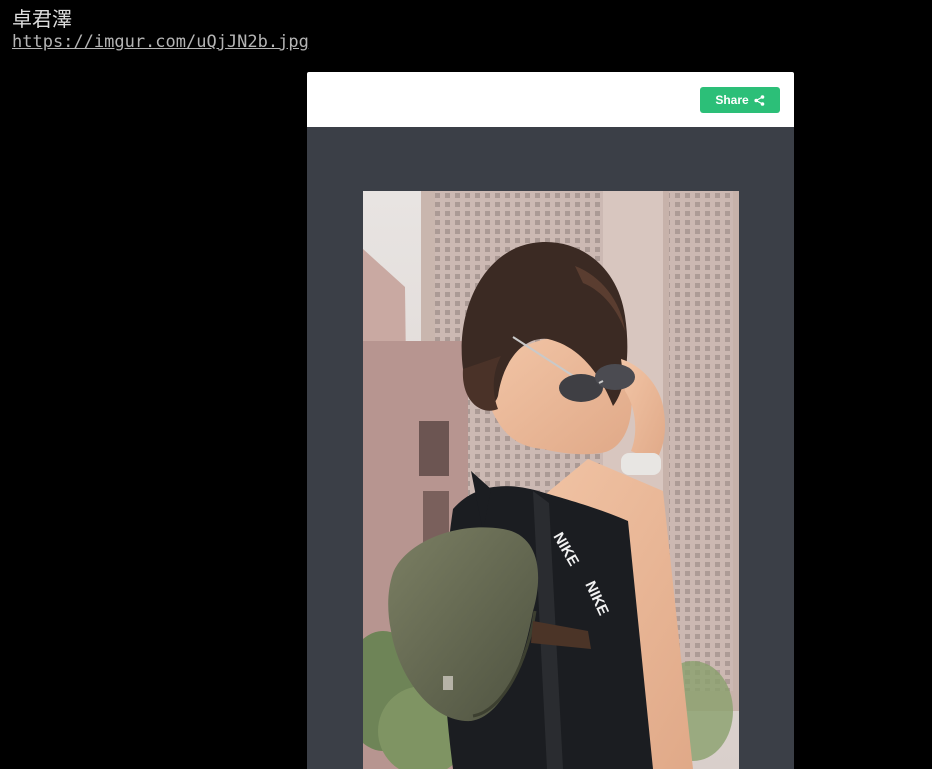 The width and height of the screenshot is (932, 769). Describe the element at coordinates (550, 99) in the screenshot. I see `embed-header: Share` at that location.